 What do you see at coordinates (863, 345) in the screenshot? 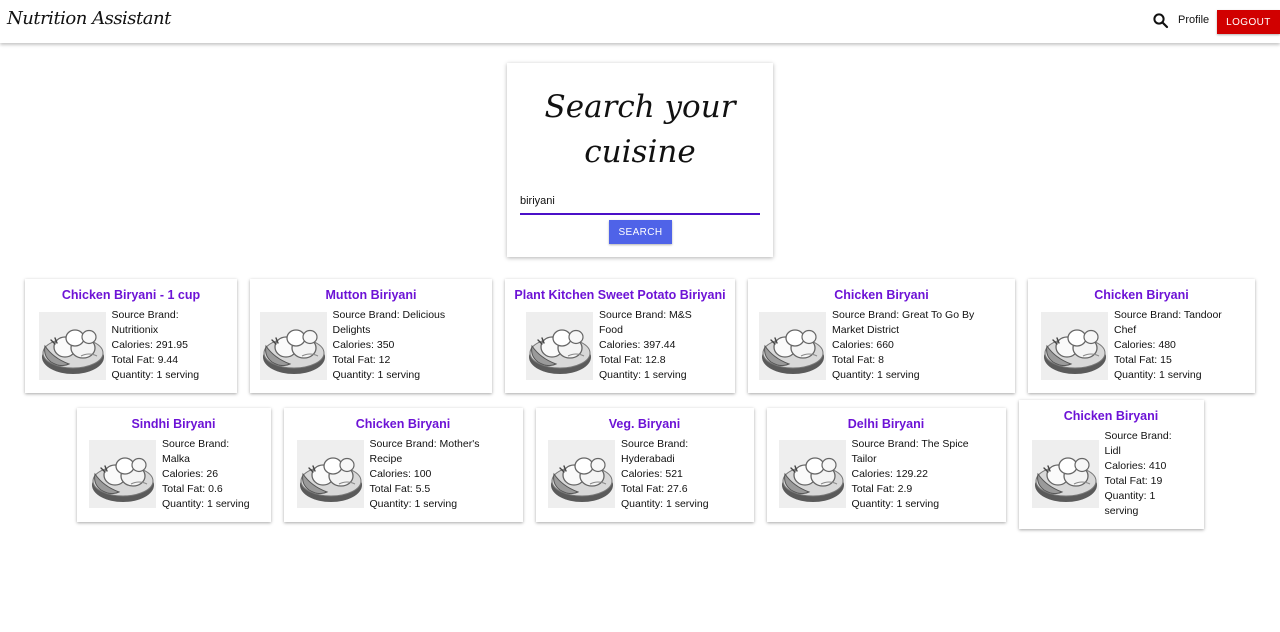
I see `food-calories: Calories: 660` at bounding box center [863, 345].